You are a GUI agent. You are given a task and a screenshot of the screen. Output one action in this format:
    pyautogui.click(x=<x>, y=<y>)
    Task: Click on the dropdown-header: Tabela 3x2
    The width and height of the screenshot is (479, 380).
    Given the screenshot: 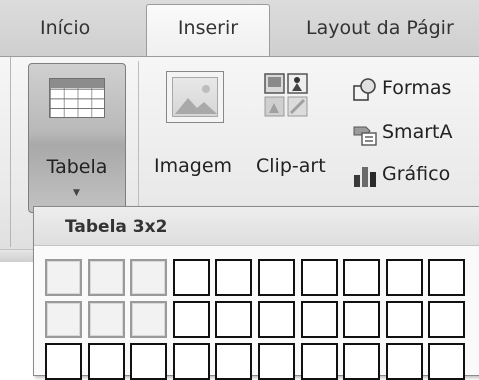 What is the action you would take?
    pyautogui.click(x=256, y=226)
    